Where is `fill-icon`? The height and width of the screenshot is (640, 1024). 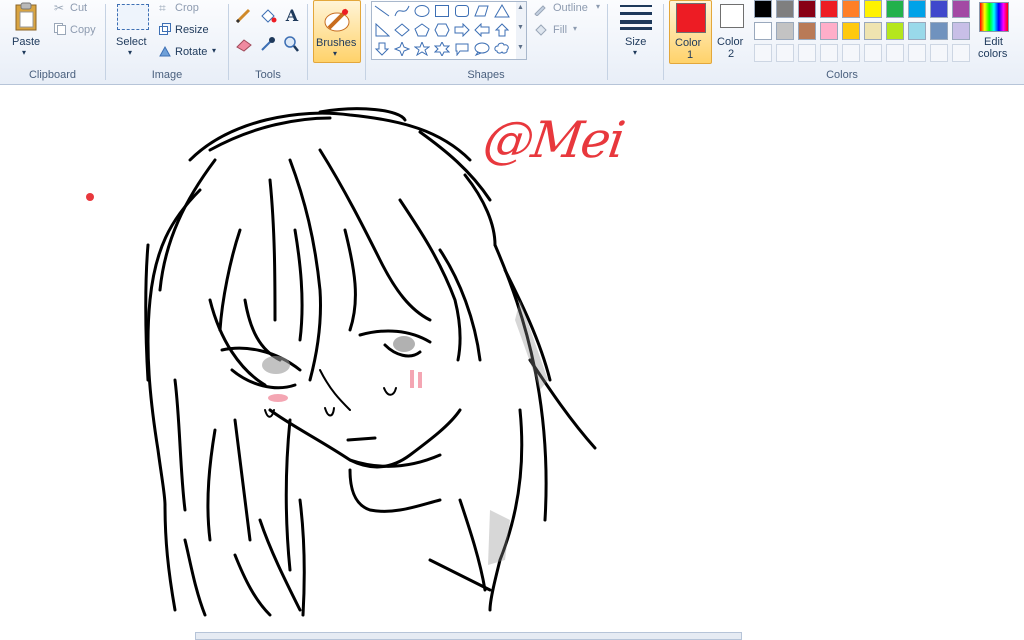
fill-icon is located at coordinates (540, 30).